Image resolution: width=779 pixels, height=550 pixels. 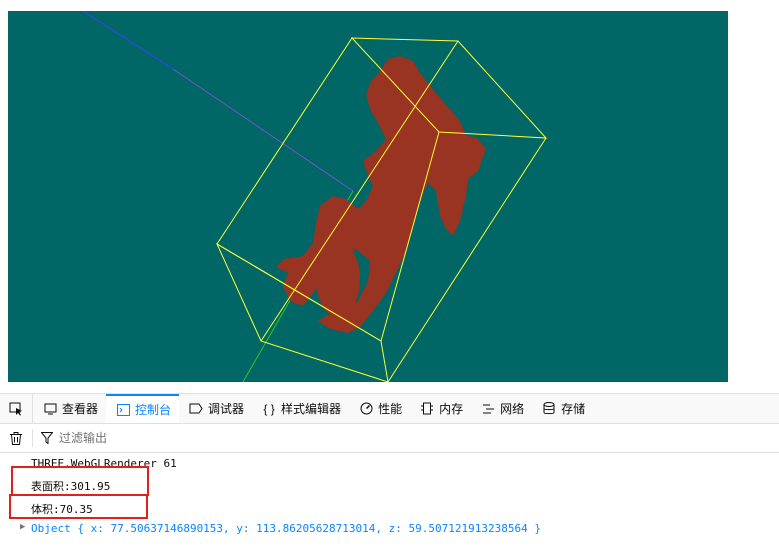 I want to click on gauge-icon, so click(x=366, y=409).